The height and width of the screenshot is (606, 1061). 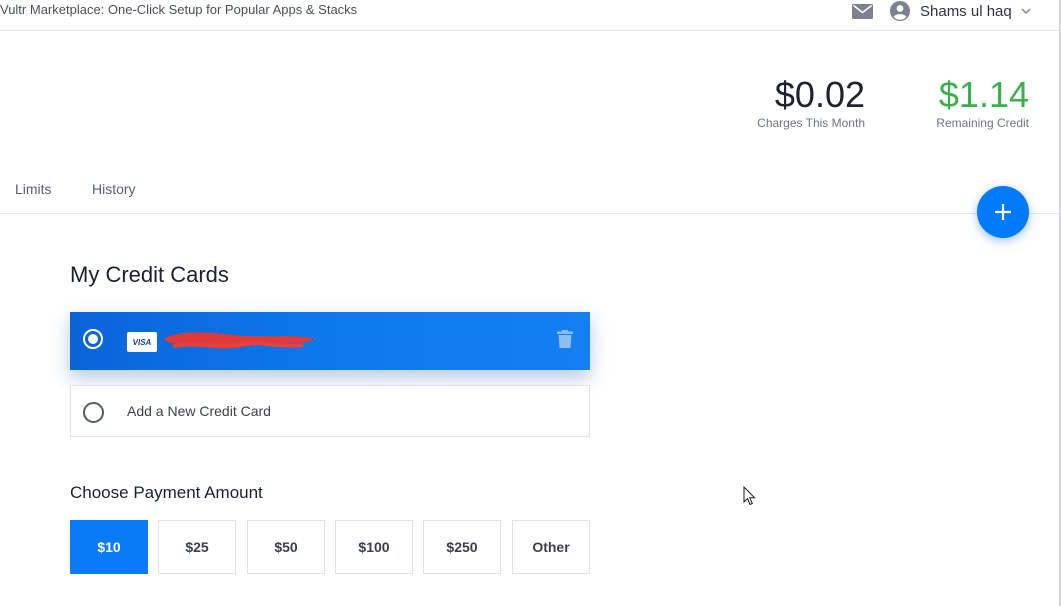 What do you see at coordinates (199, 411) in the screenshot?
I see `add-credit-card-label: Add a New Credit Card` at bounding box center [199, 411].